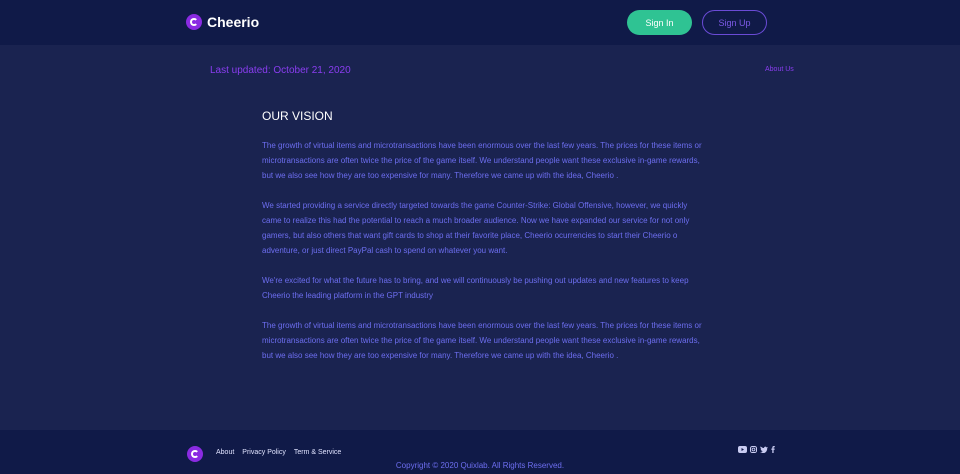 The height and width of the screenshot is (474, 960). Describe the element at coordinates (773, 449) in the screenshot. I see `facebook-icon` at that location.